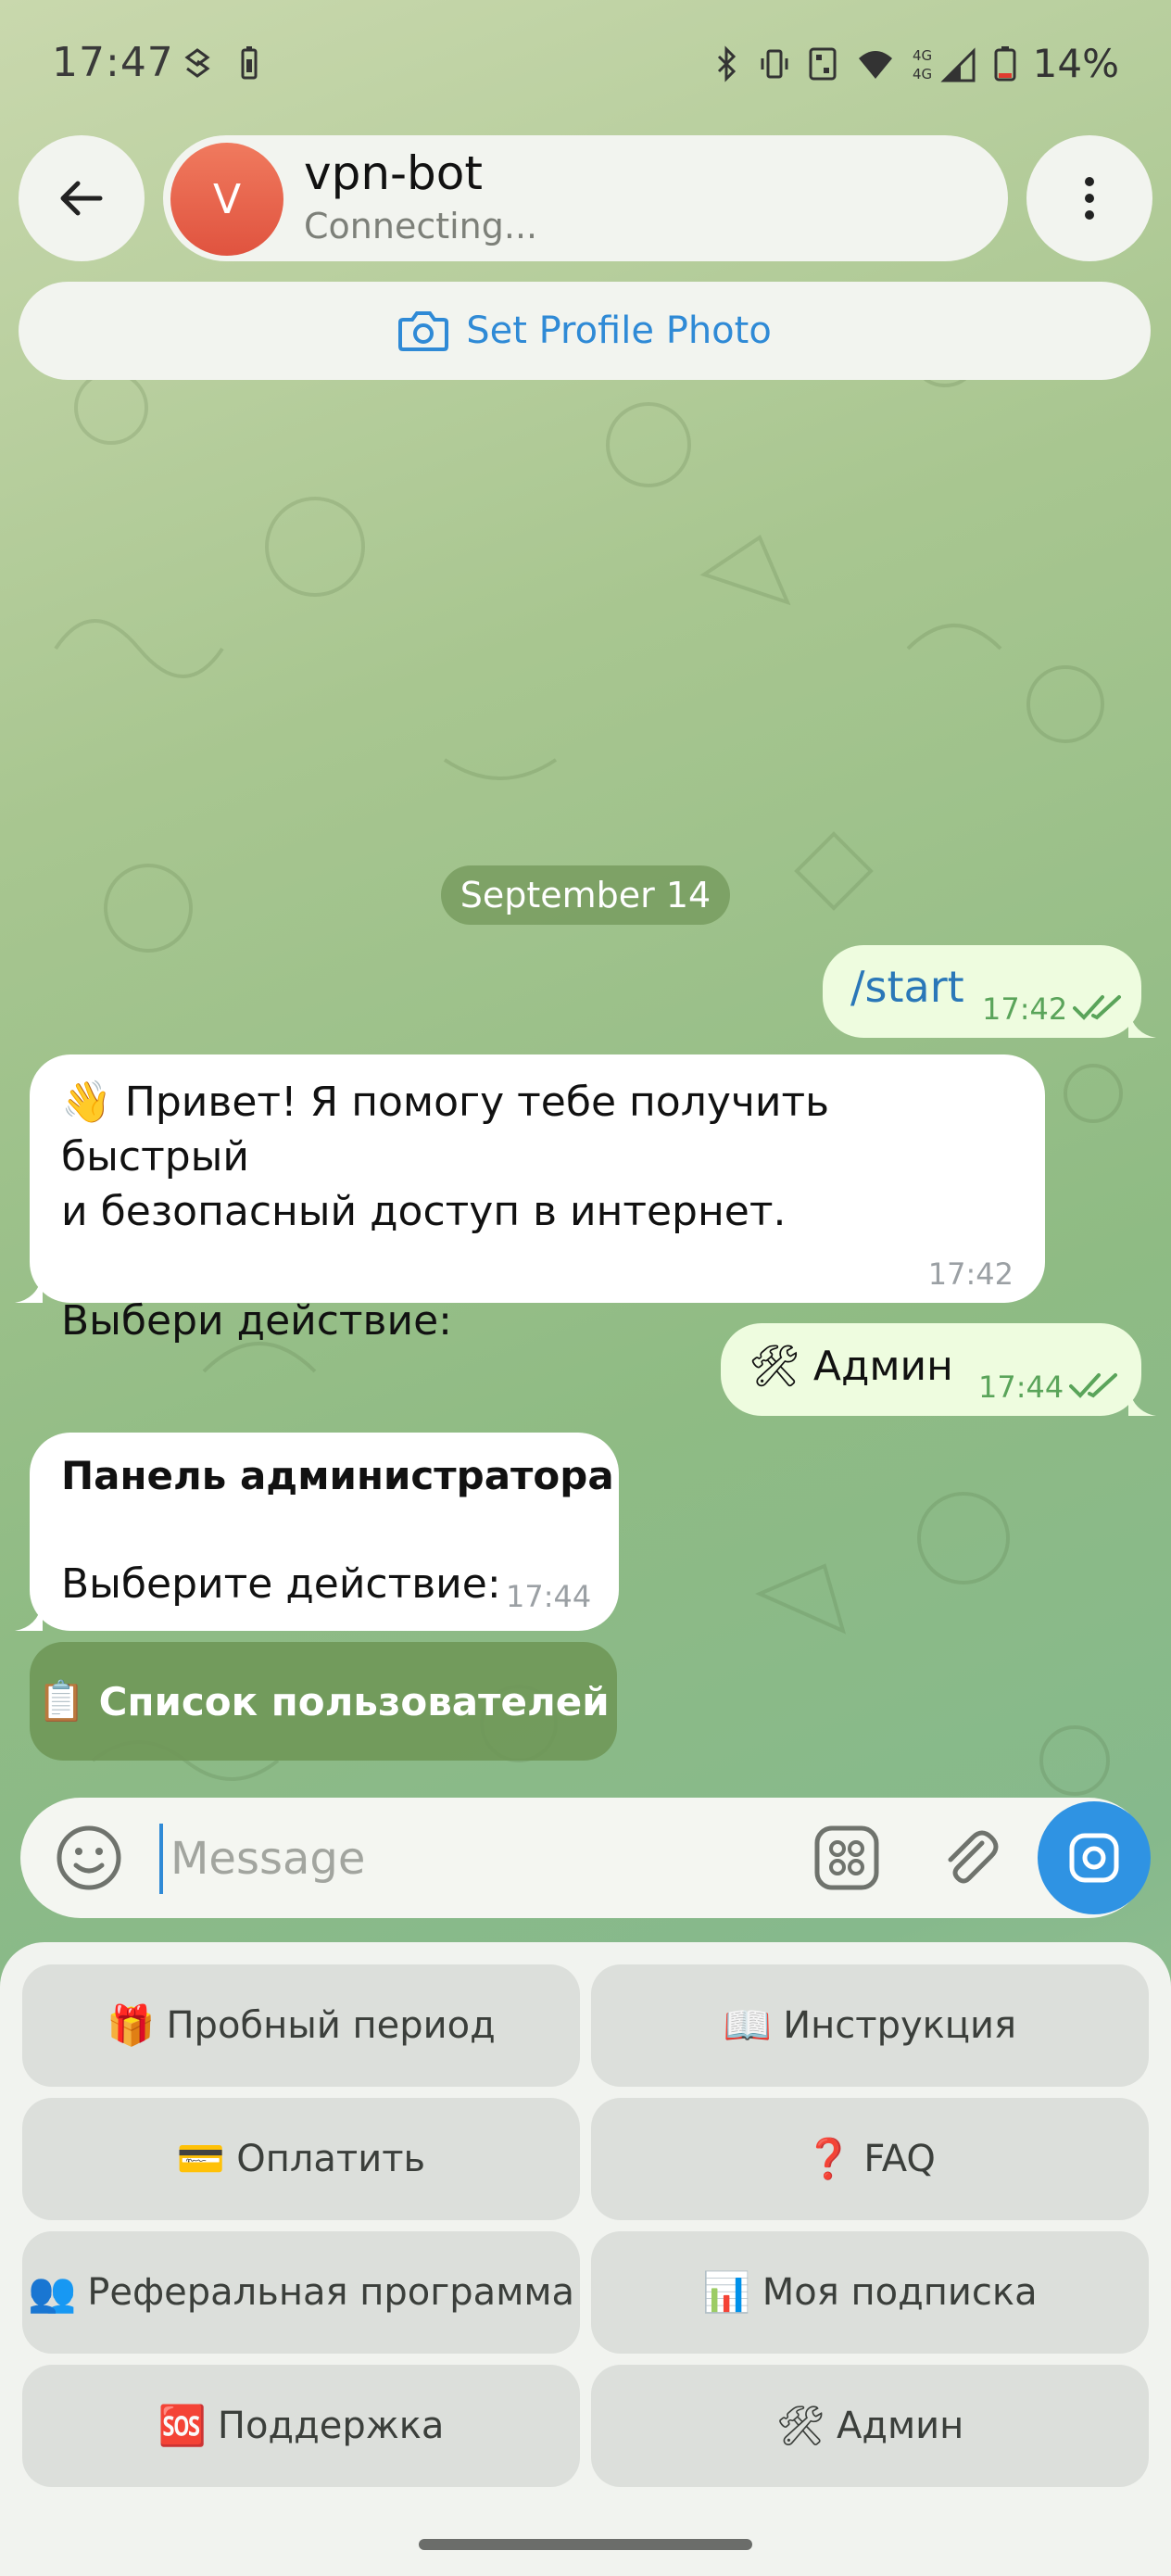  I want to click on message-composer, so click(585, 1858).